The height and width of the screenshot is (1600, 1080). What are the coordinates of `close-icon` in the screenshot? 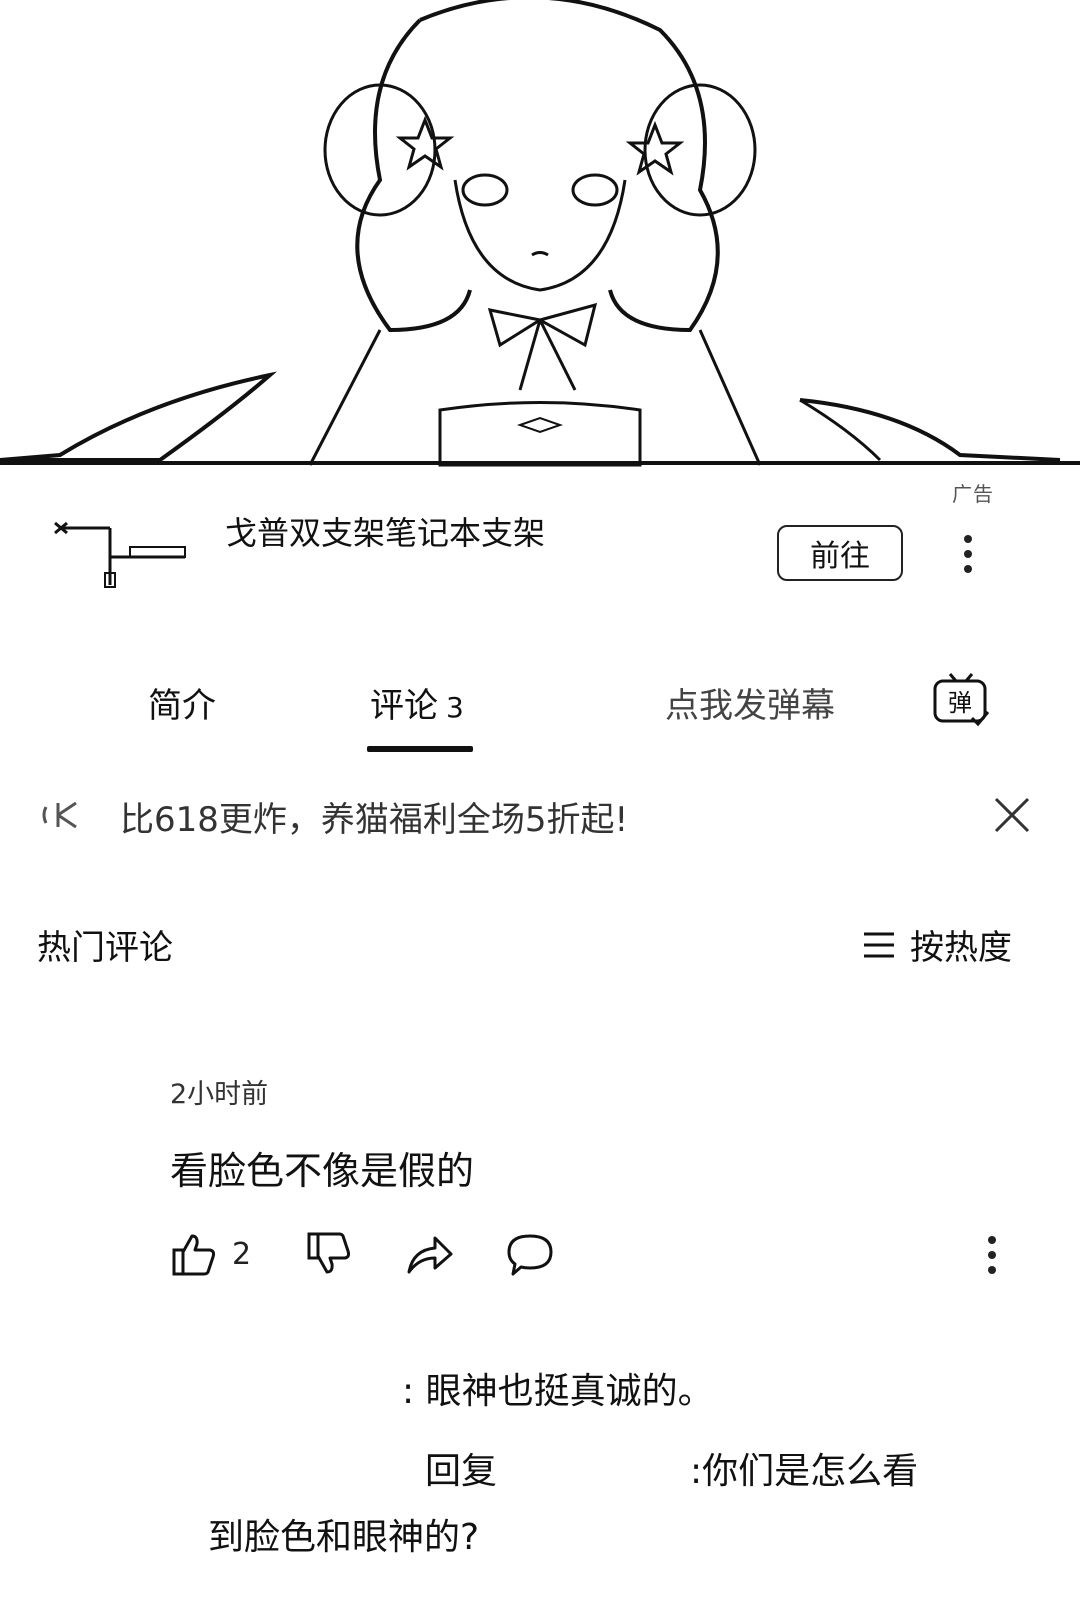 It's located at (1012, 815).